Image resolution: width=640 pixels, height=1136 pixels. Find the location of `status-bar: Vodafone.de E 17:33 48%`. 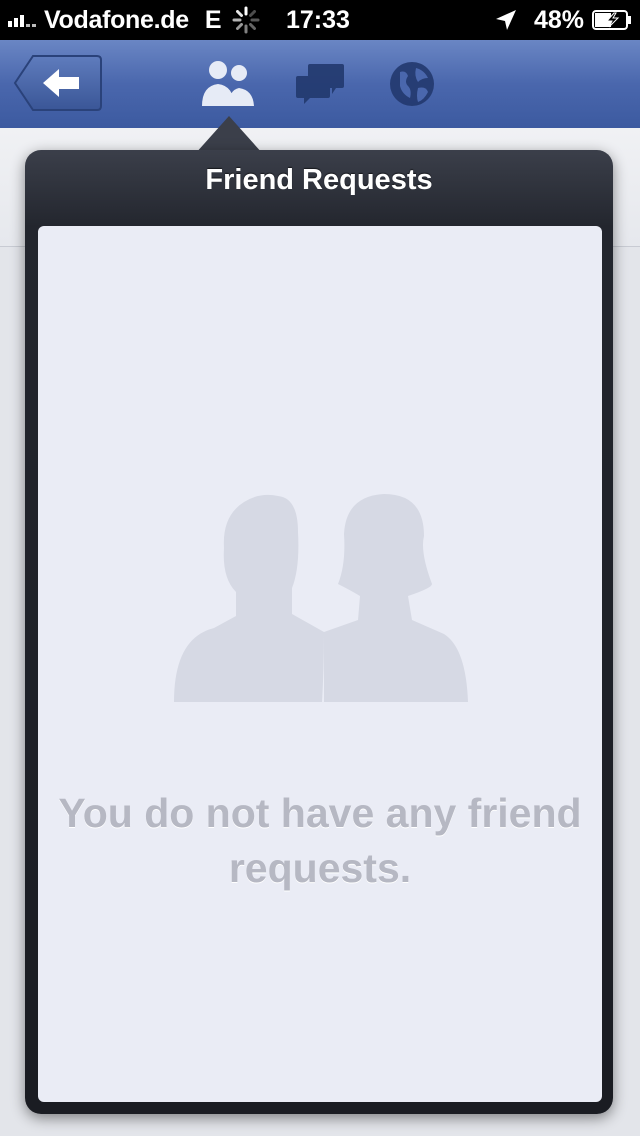

status-bar: Vodafone.de E 17:33 48% is located at coordinates (320, 20).